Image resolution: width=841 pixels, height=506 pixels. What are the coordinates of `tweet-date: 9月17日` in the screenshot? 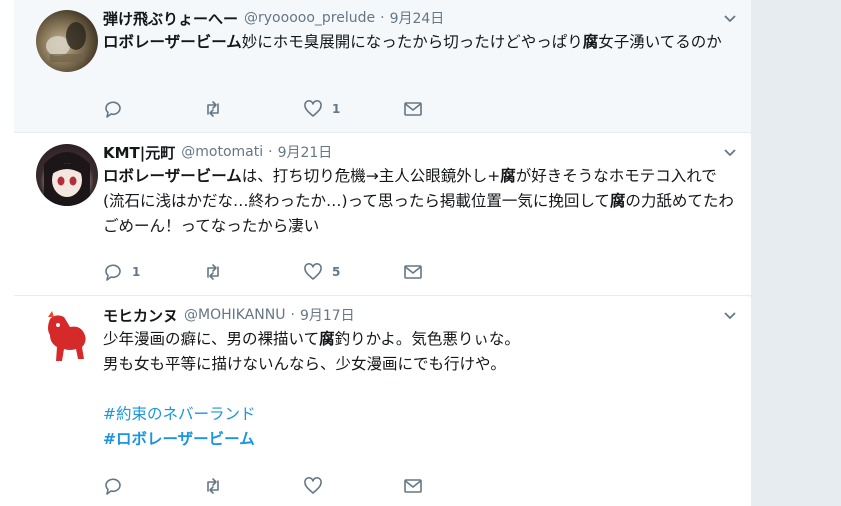 It's located at (327, 315).